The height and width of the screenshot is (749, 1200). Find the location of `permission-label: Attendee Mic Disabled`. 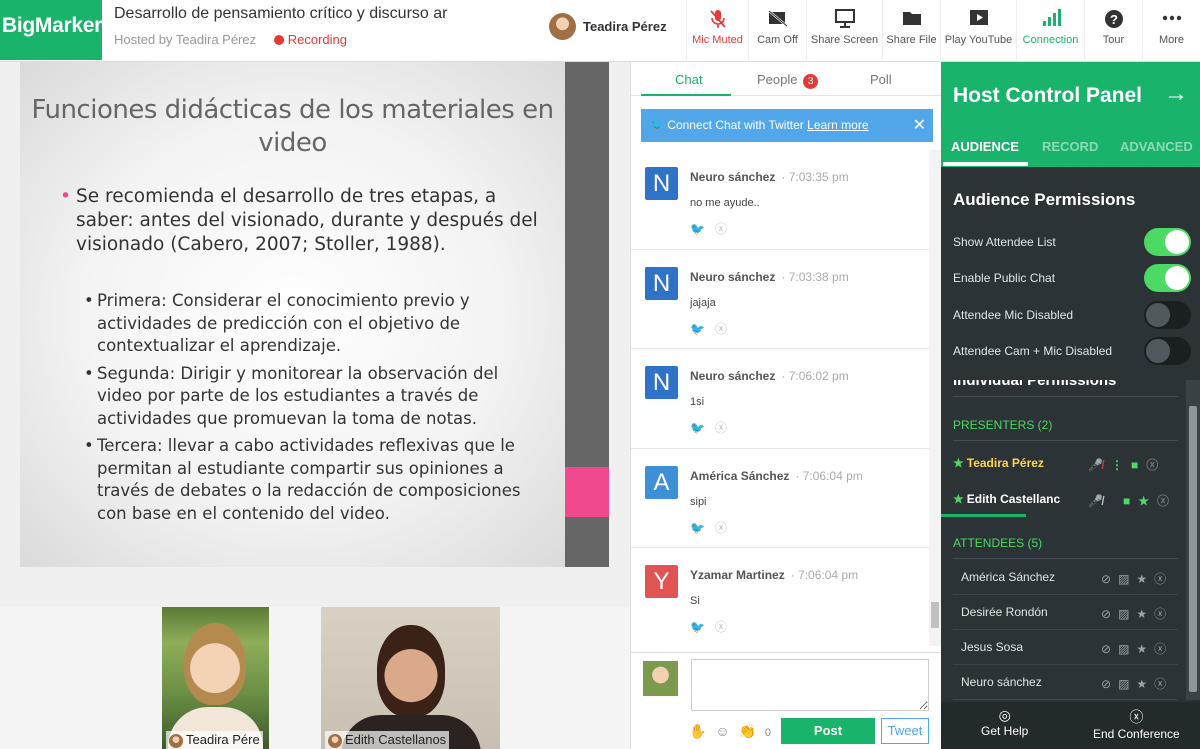

permission-label: Attendee Mic Disabled is located at coordinates (1013, 315).